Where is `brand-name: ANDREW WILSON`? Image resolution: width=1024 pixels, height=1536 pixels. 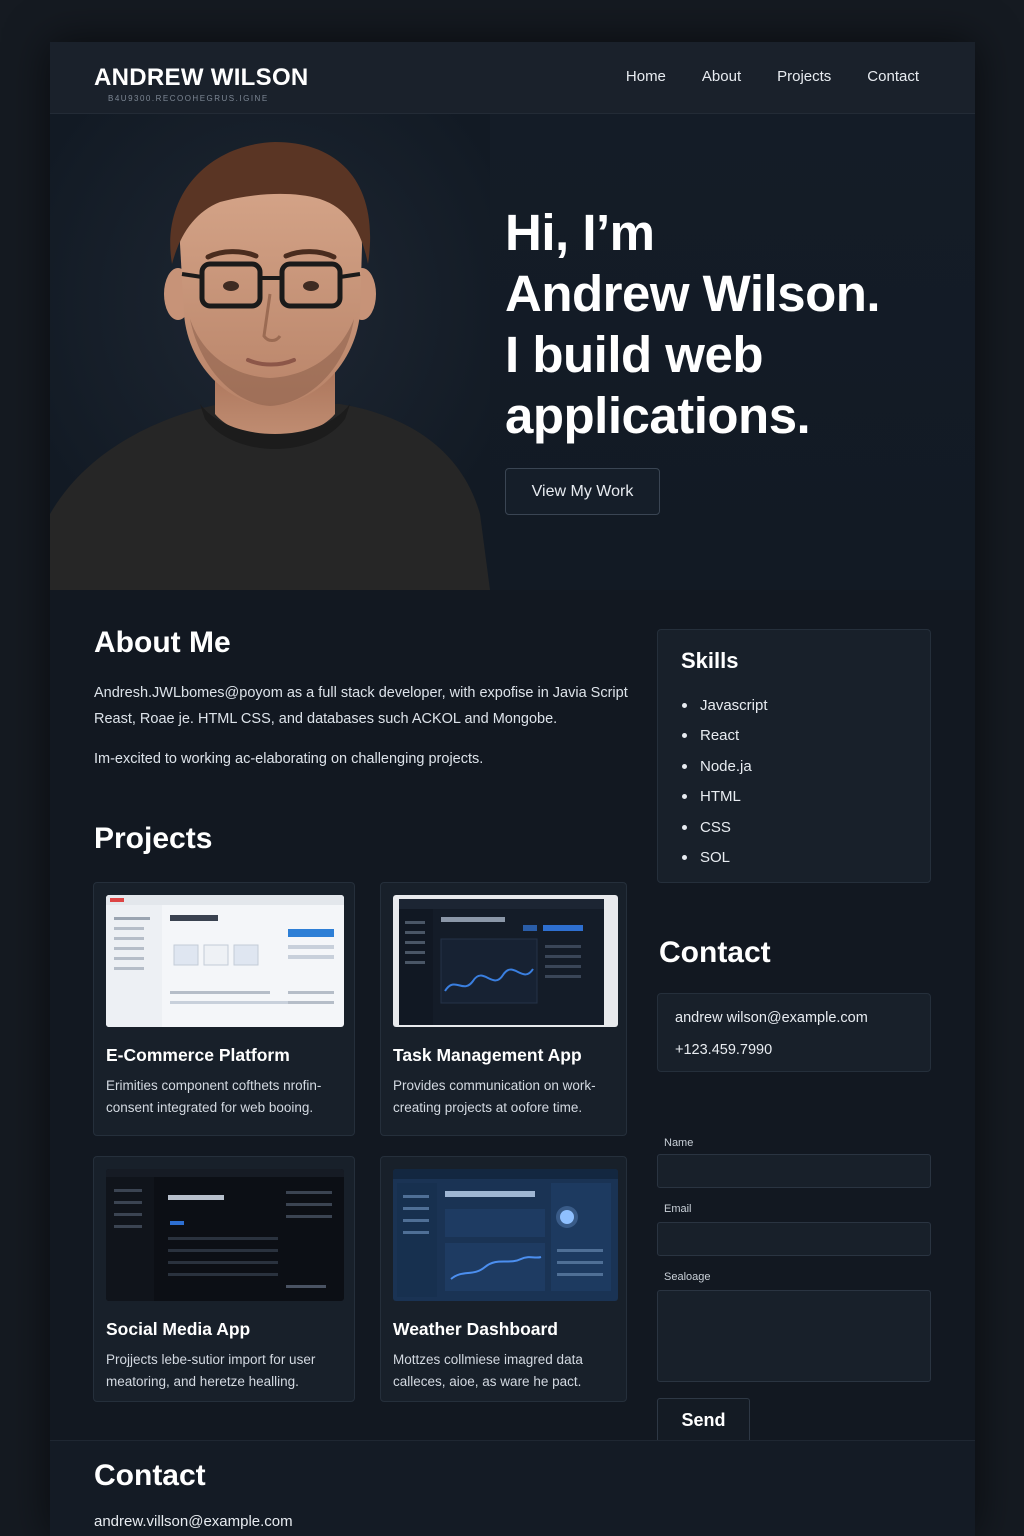 brand-name: ANDREW WILSON is located at coordinates (201, 77).